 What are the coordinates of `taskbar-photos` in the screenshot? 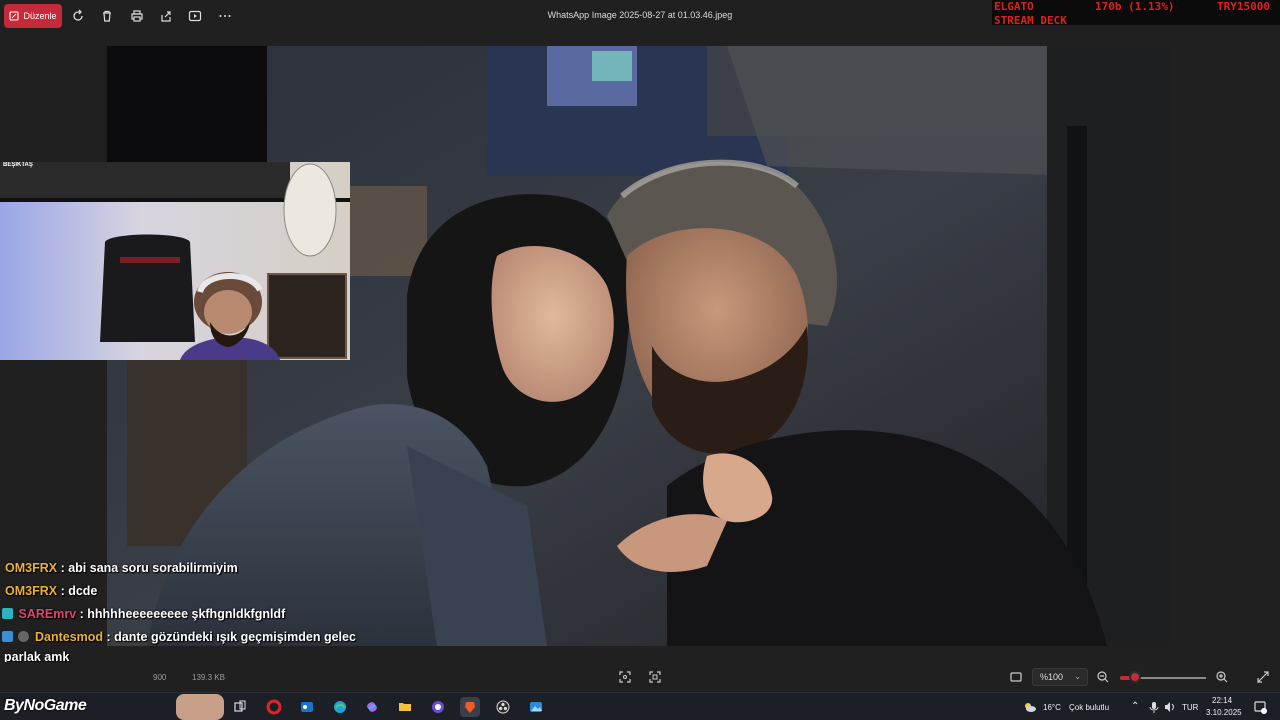 It's located at (536, 707).